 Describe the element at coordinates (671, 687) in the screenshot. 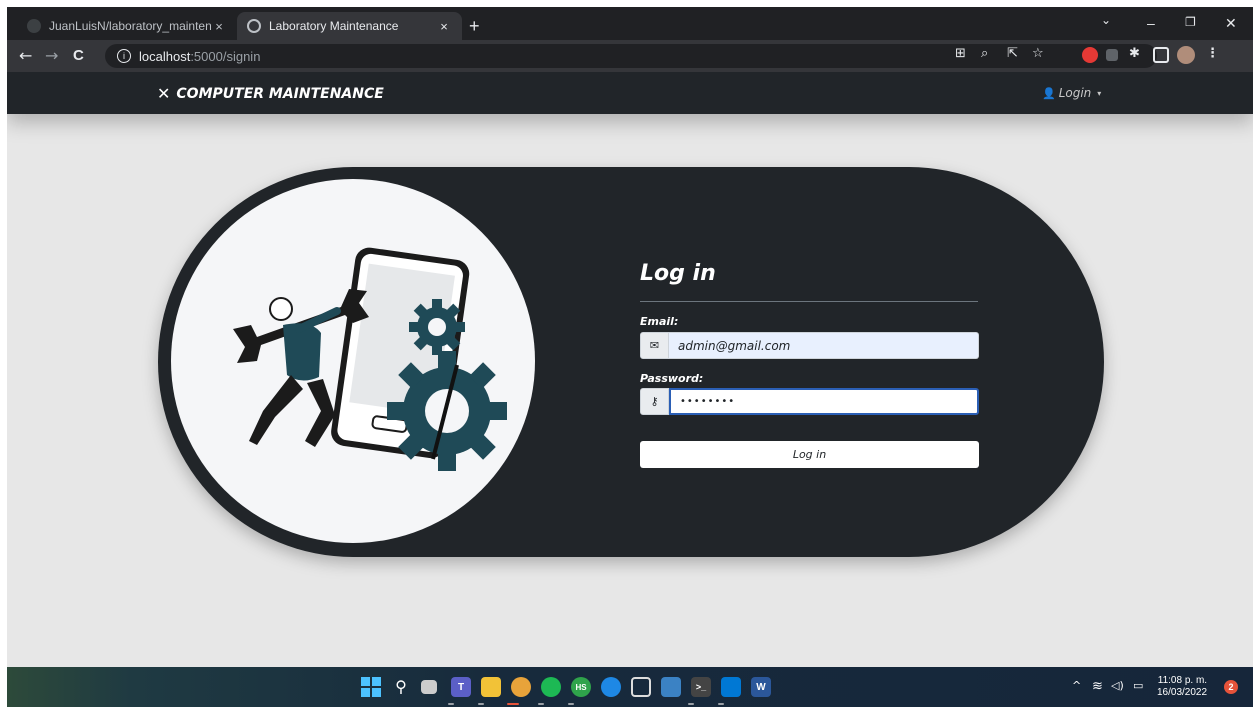

I see `photos-icon` at that location.